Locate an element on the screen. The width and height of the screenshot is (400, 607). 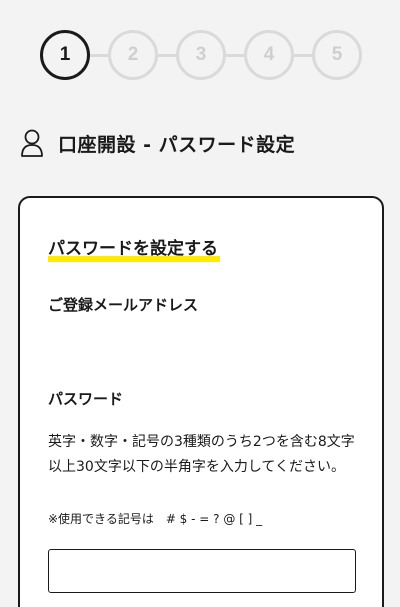
step-1: 1 is located at coordinates (65, 55).